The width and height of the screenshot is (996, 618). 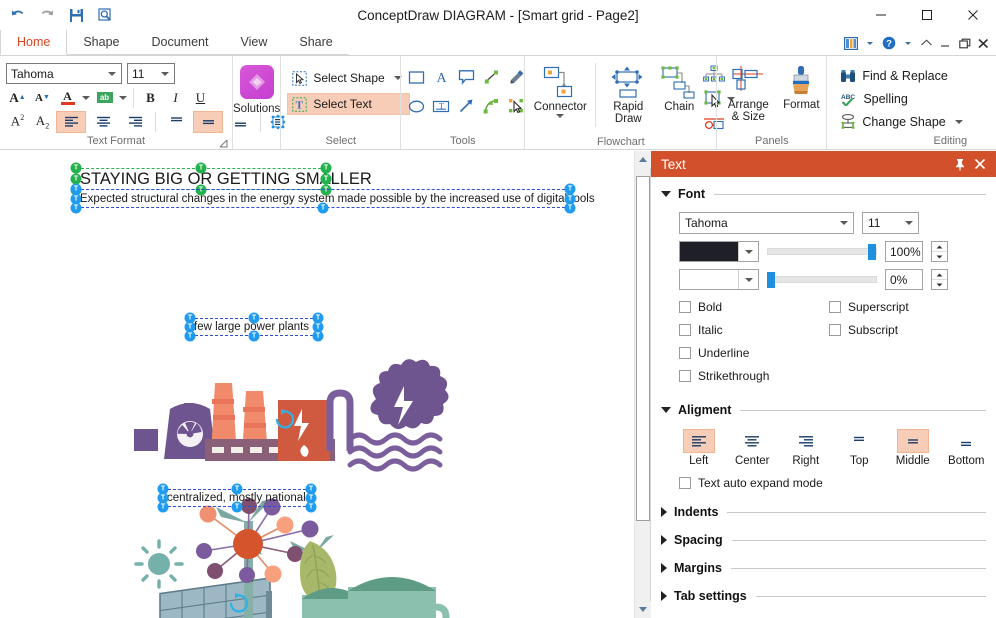 I want to click on maximize-button, so click(x=927, y=15).